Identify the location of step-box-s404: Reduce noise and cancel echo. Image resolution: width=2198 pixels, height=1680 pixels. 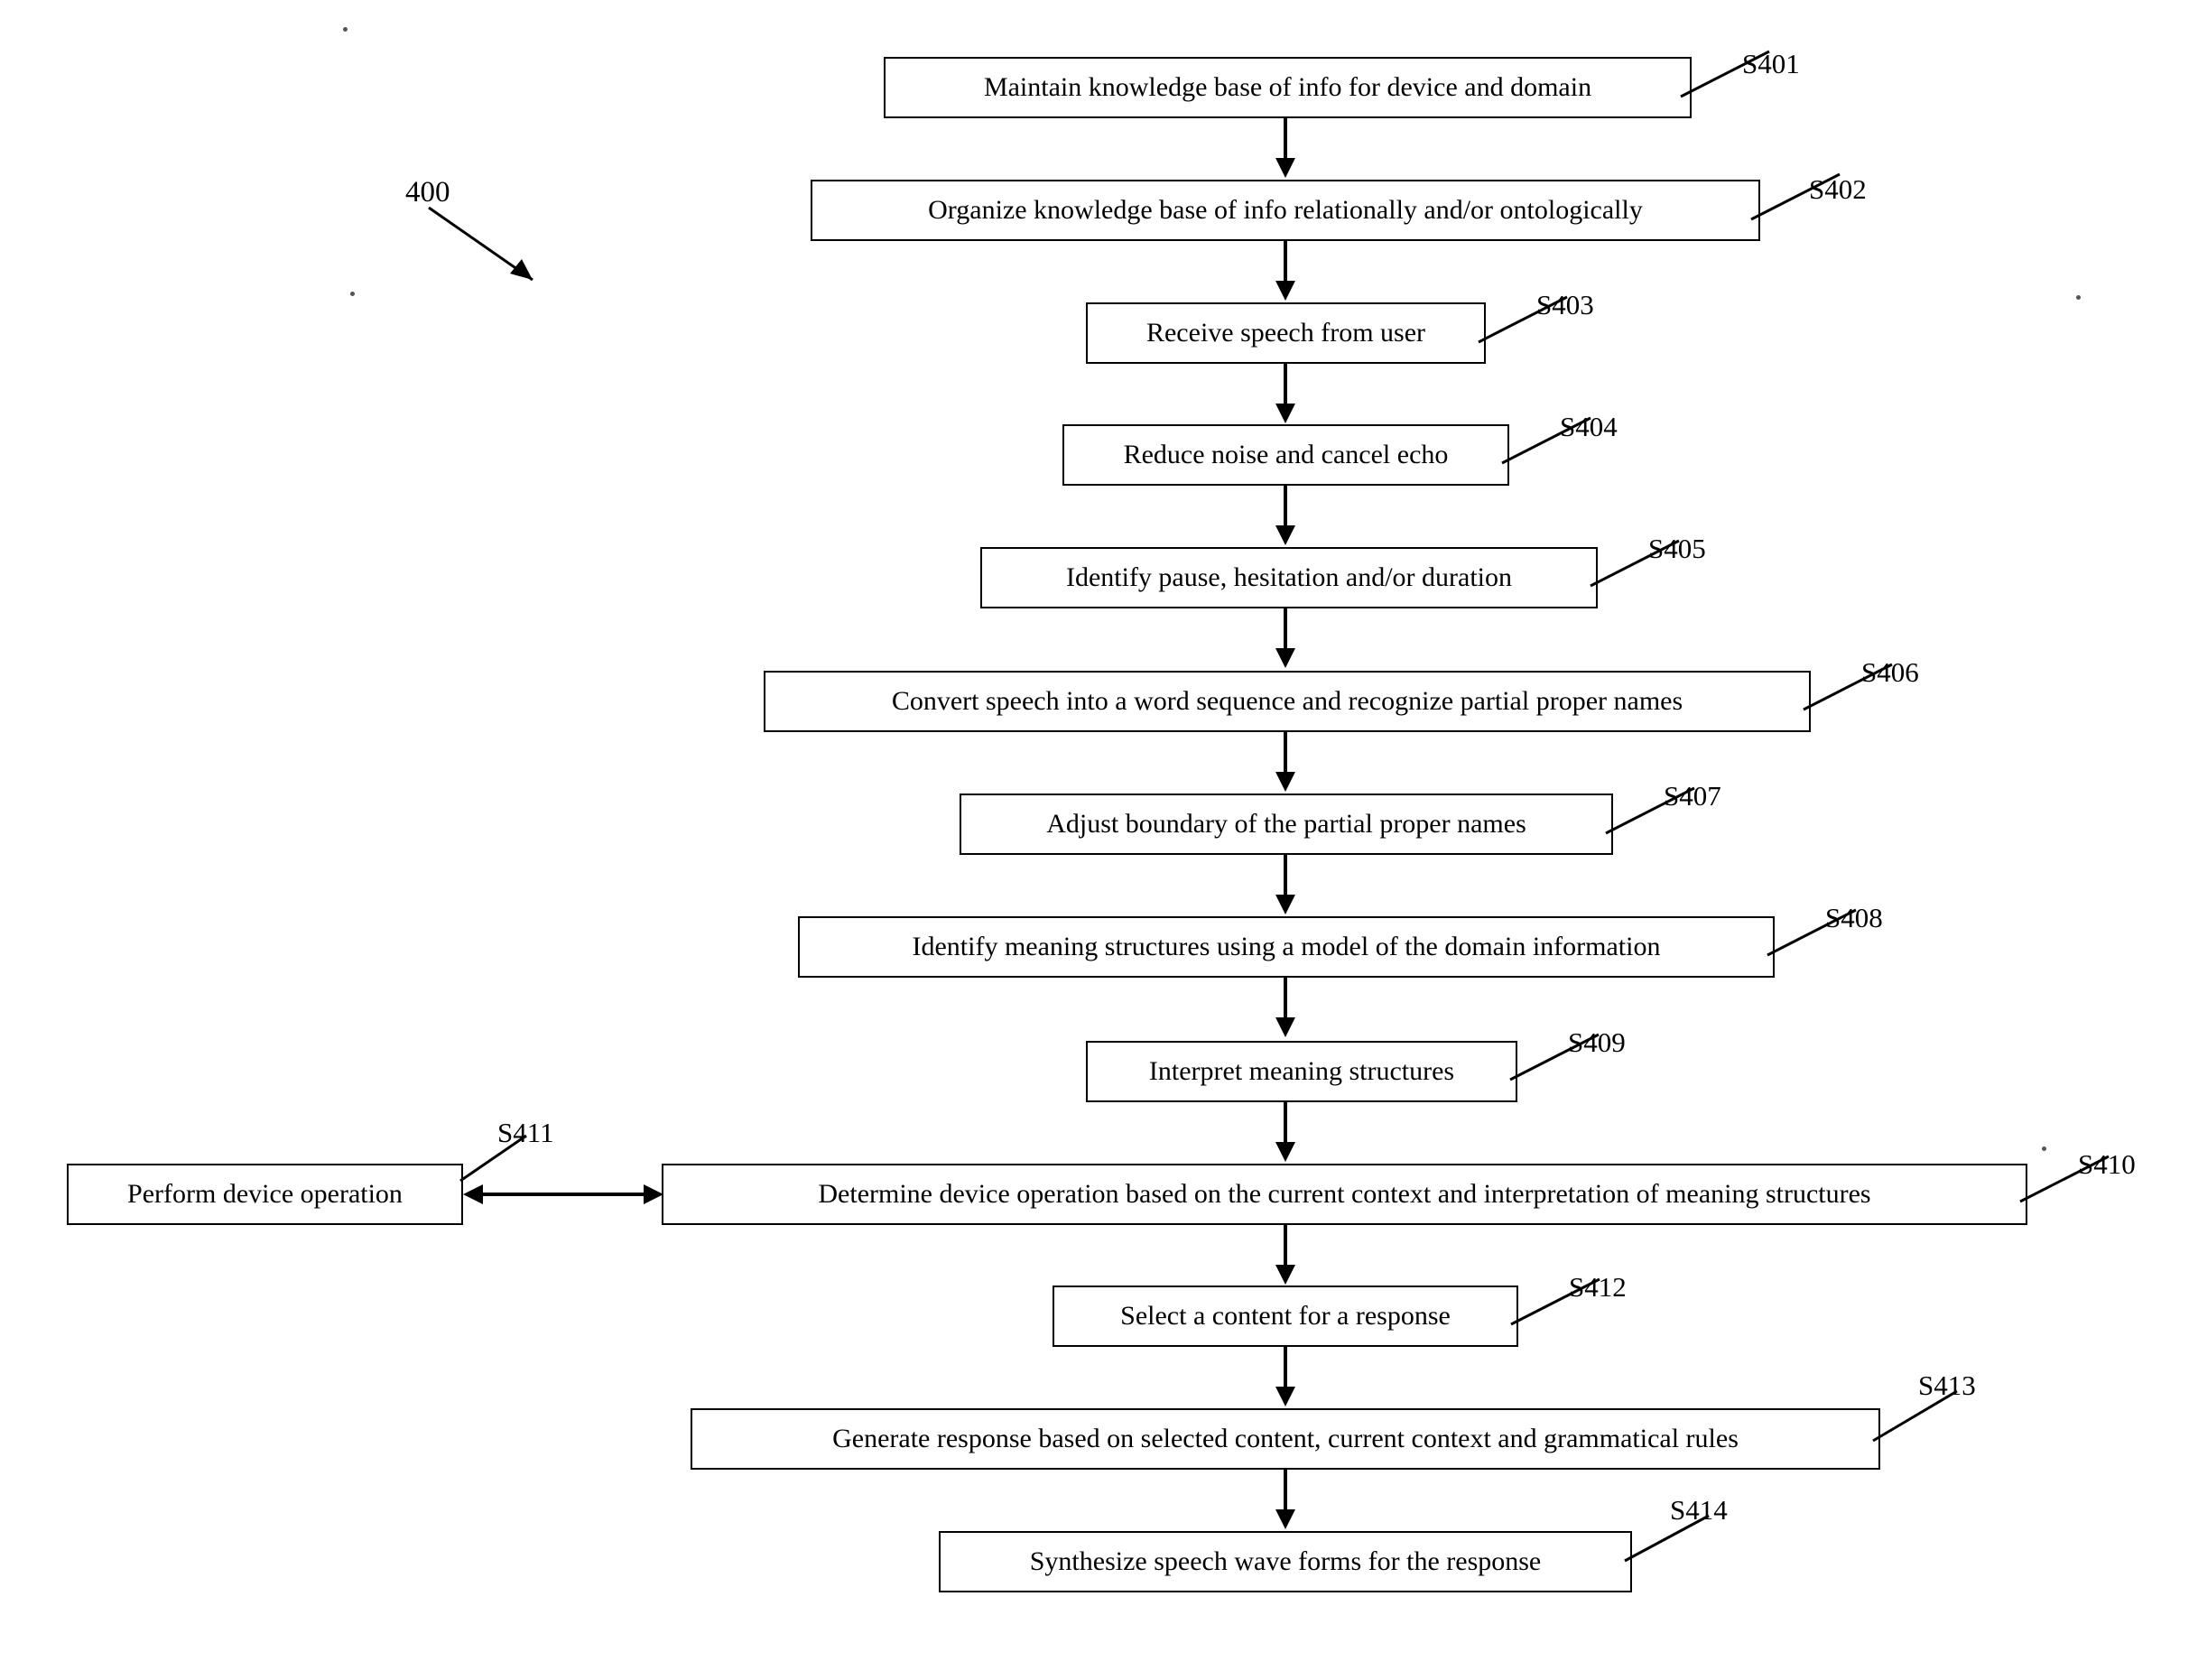
(1285, 455).